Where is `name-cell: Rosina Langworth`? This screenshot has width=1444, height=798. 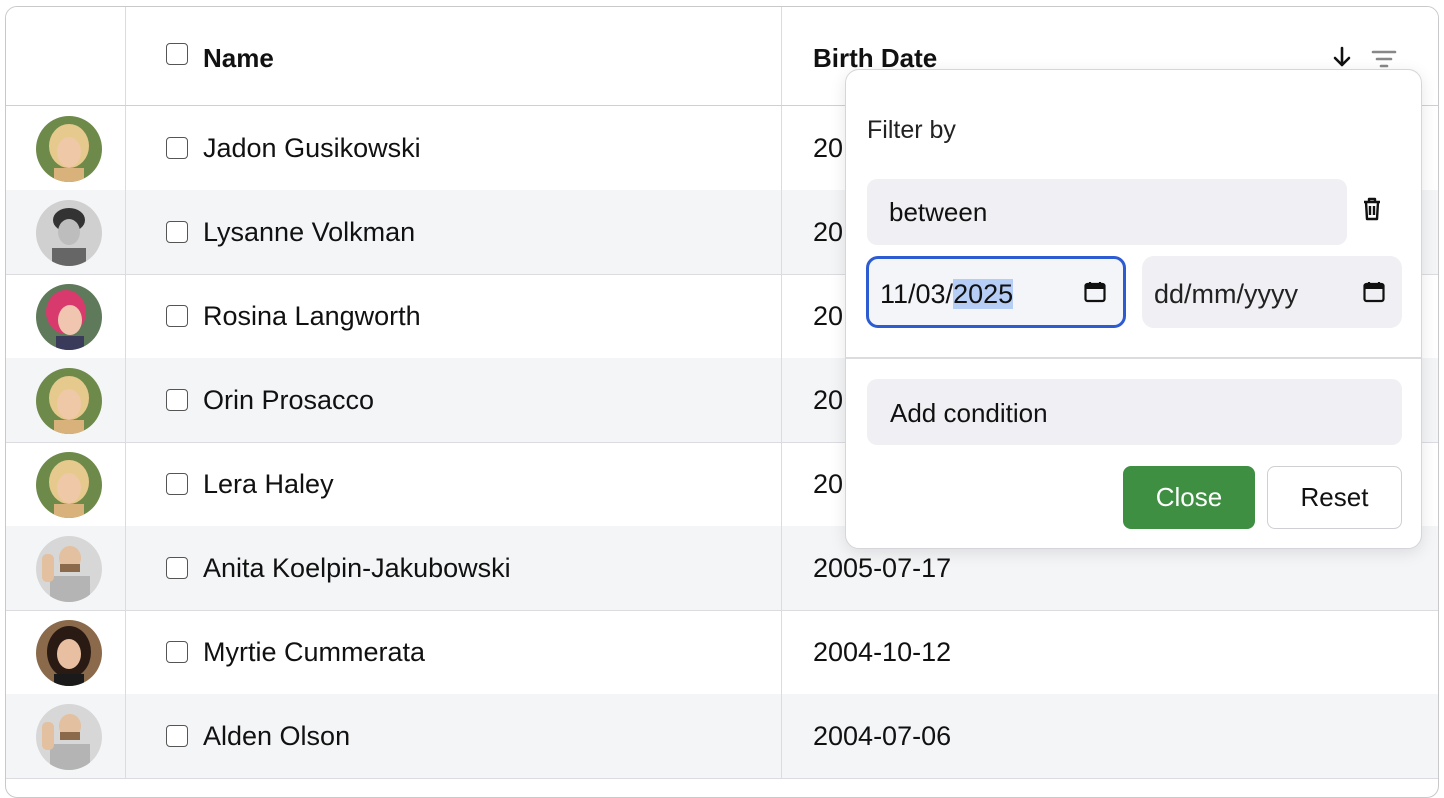 name-cell: Rosina Langworth is located at coordinates (312, 316).